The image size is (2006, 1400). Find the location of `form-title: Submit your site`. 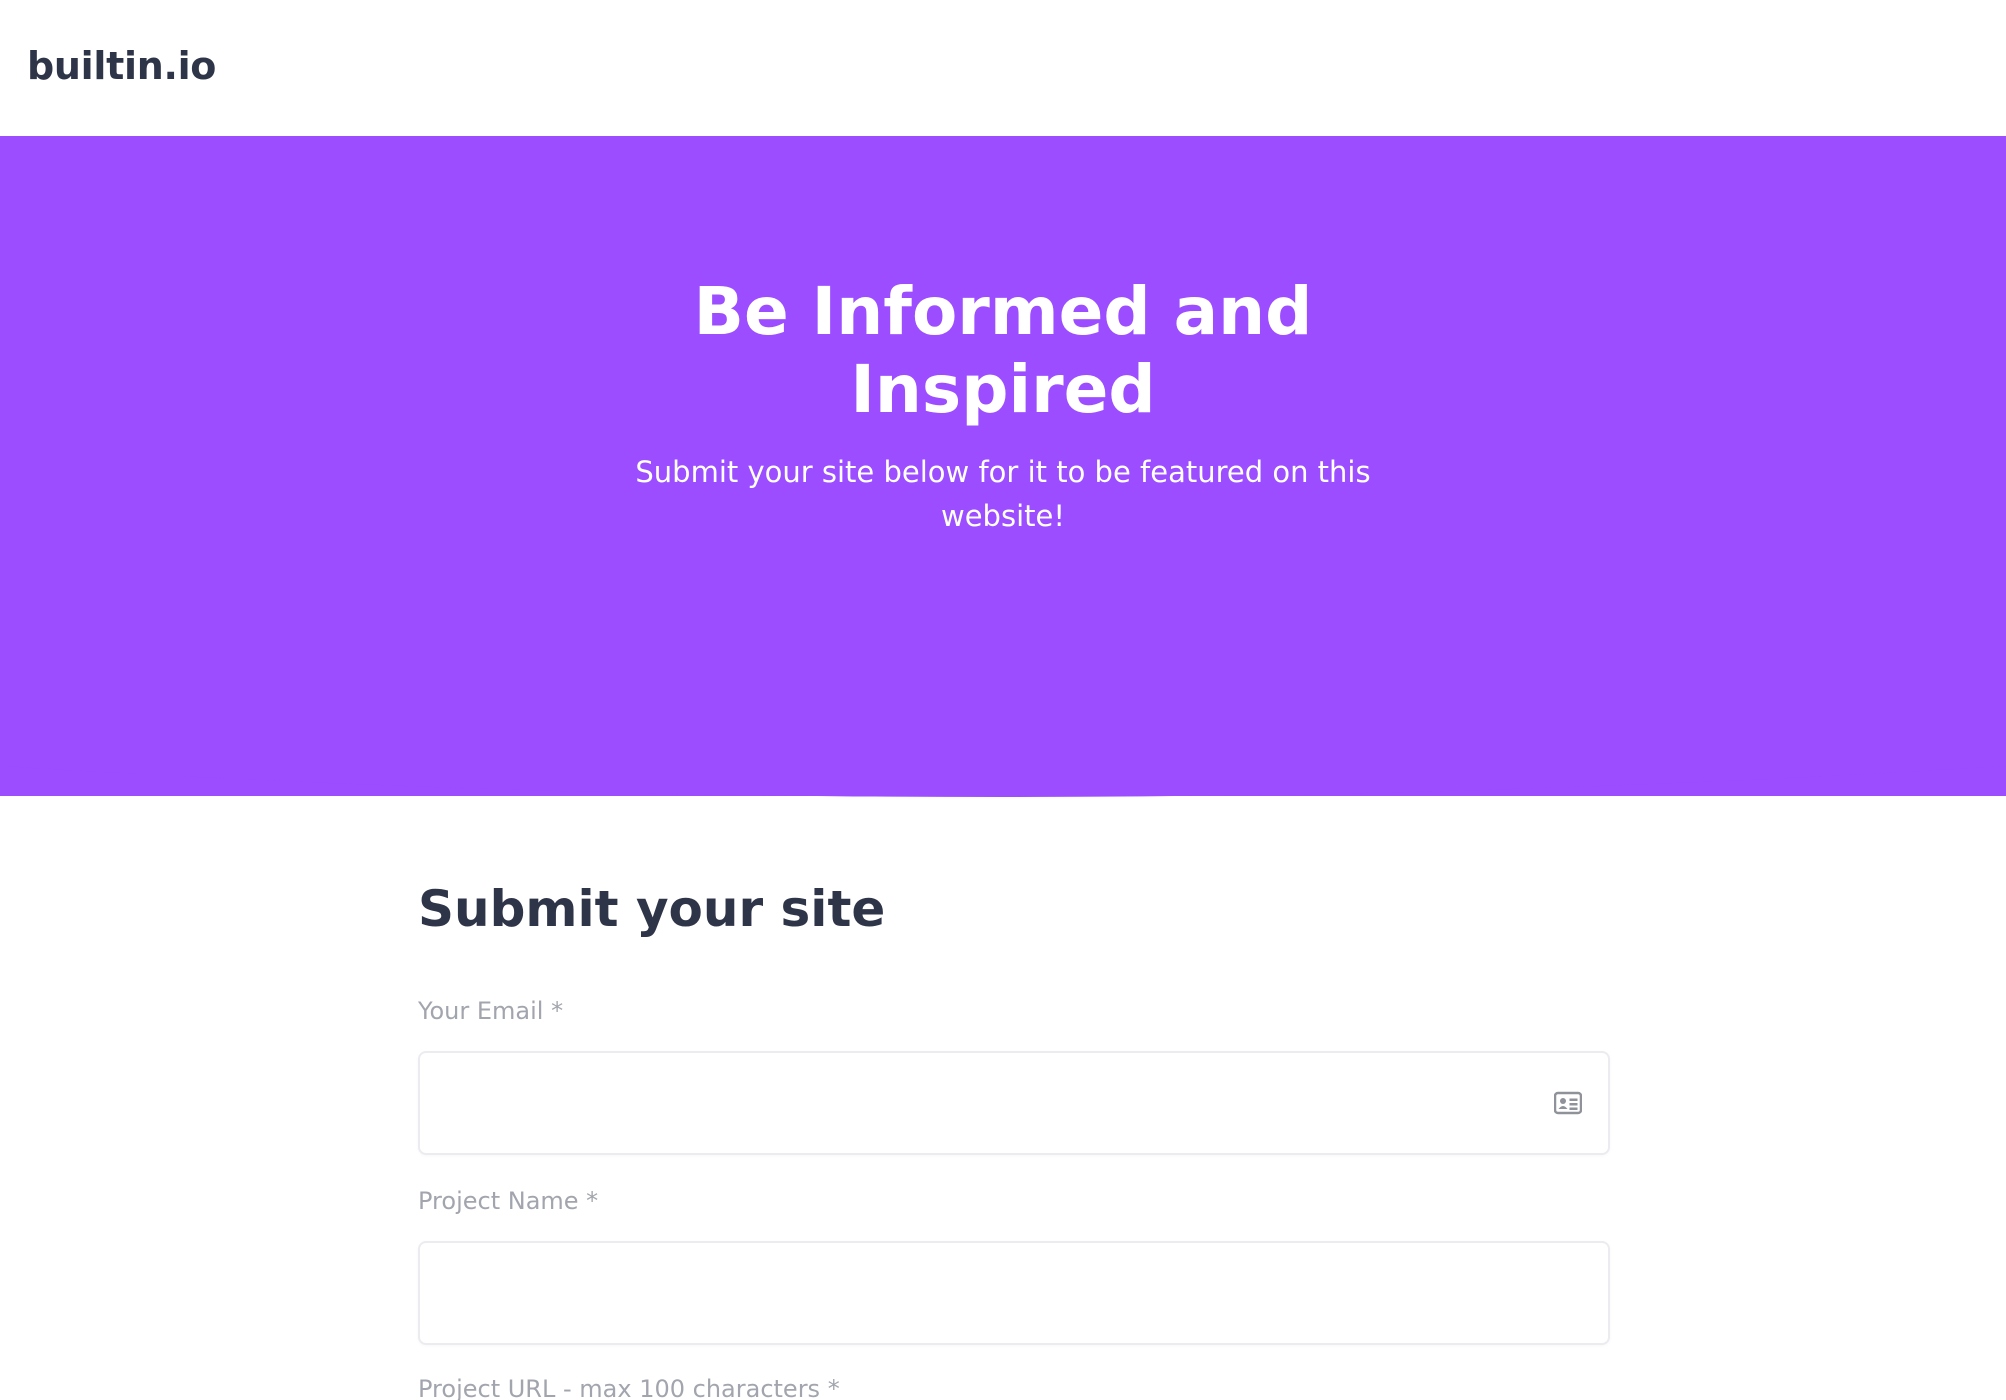

form-title: Submit your site is located at coordinates (652, 909).